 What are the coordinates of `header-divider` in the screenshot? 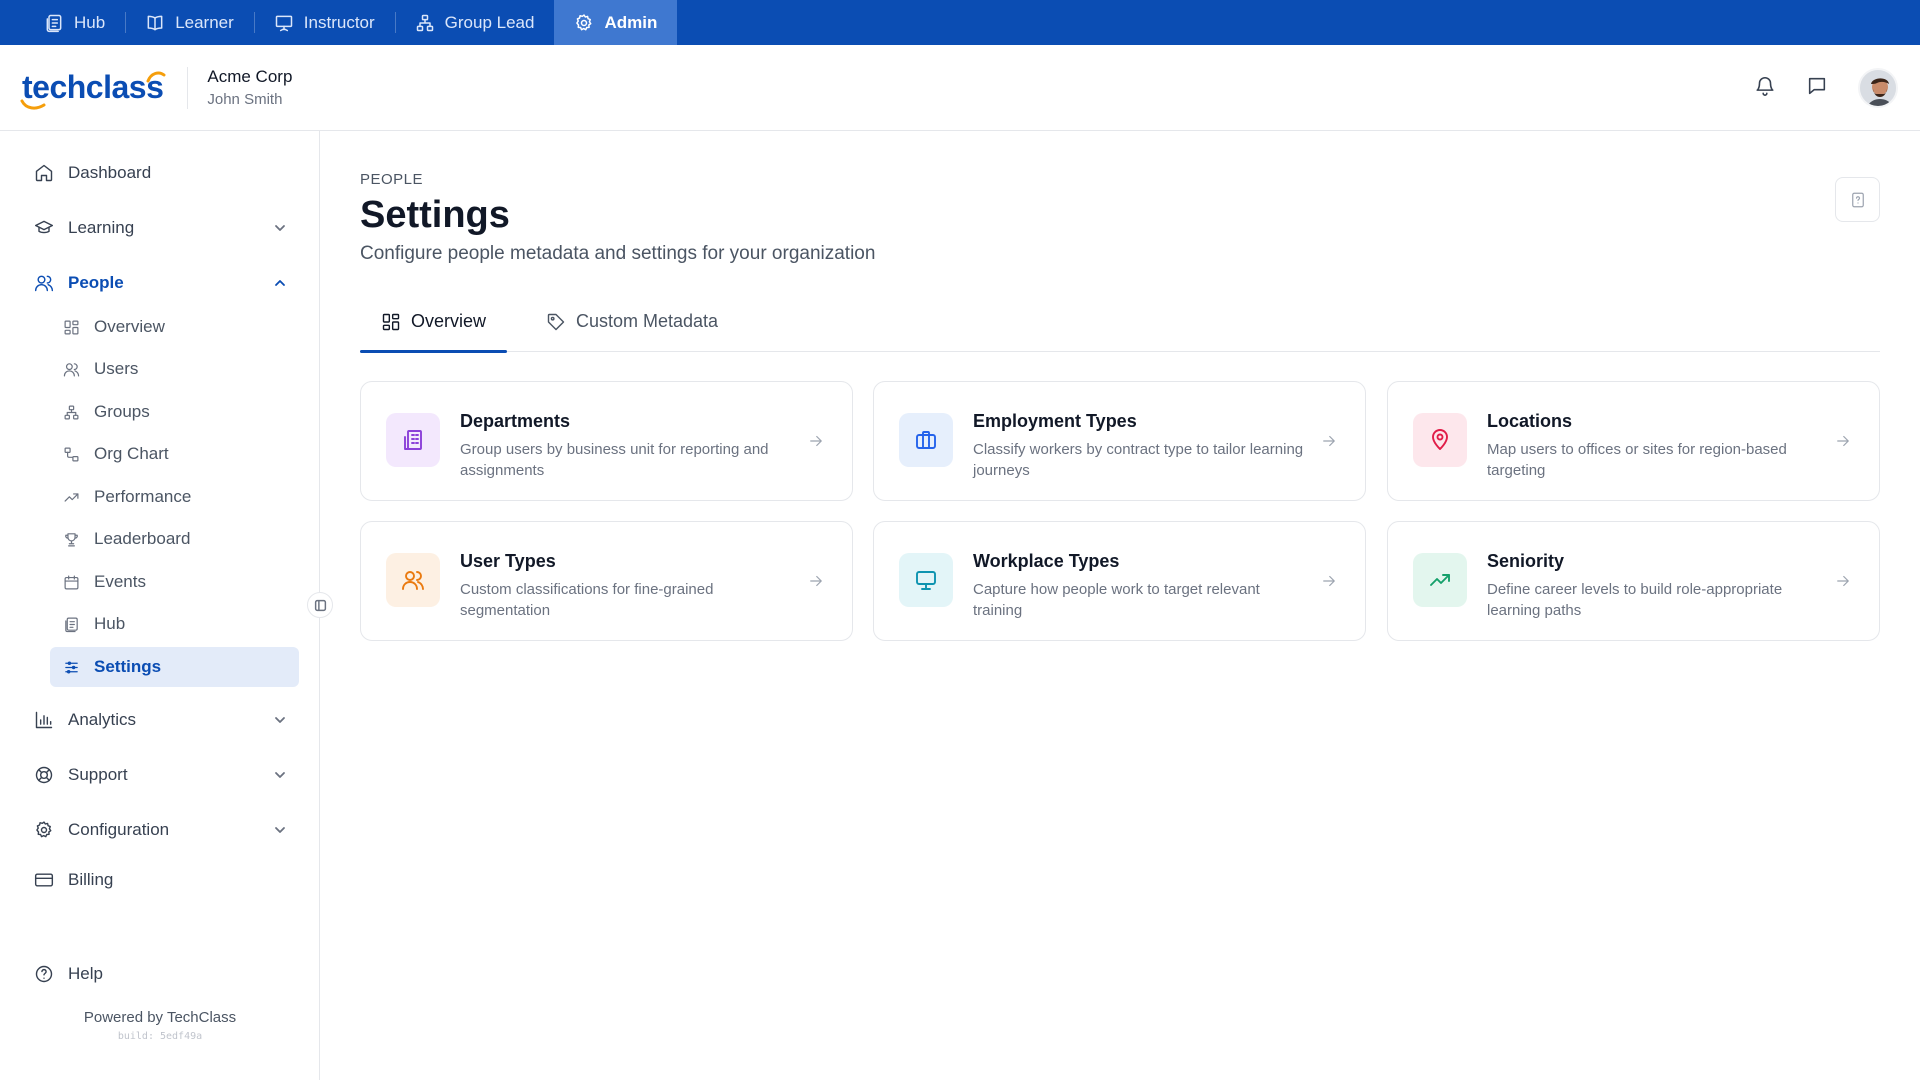 It's located at (188, 87).